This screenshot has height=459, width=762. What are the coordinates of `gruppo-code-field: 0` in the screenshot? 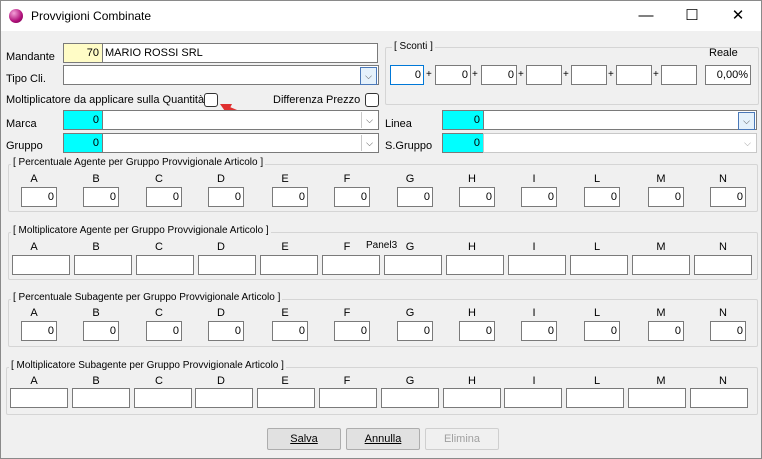 It's located at (83, 143).